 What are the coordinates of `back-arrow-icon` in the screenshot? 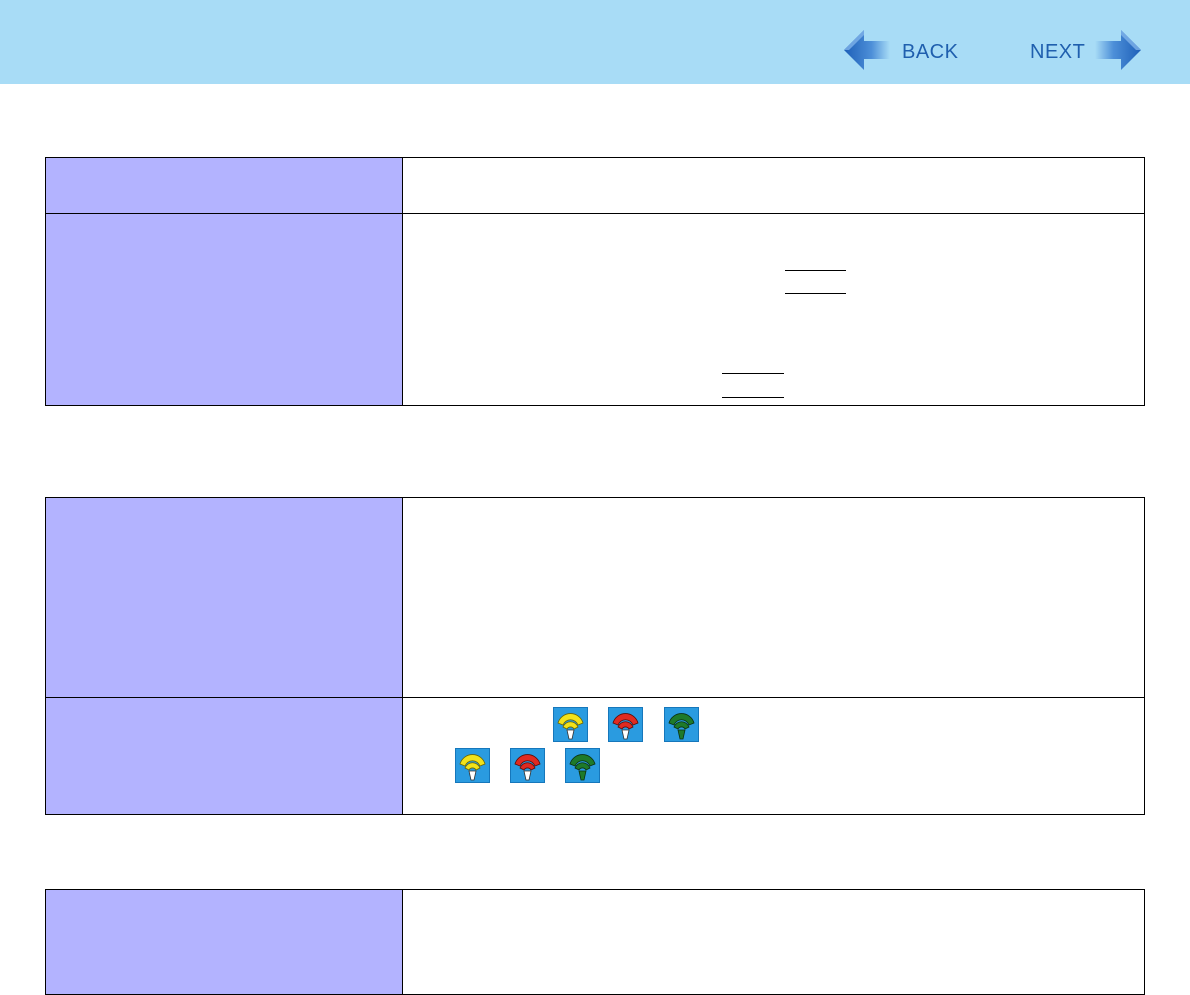 It's located at (867, 52).